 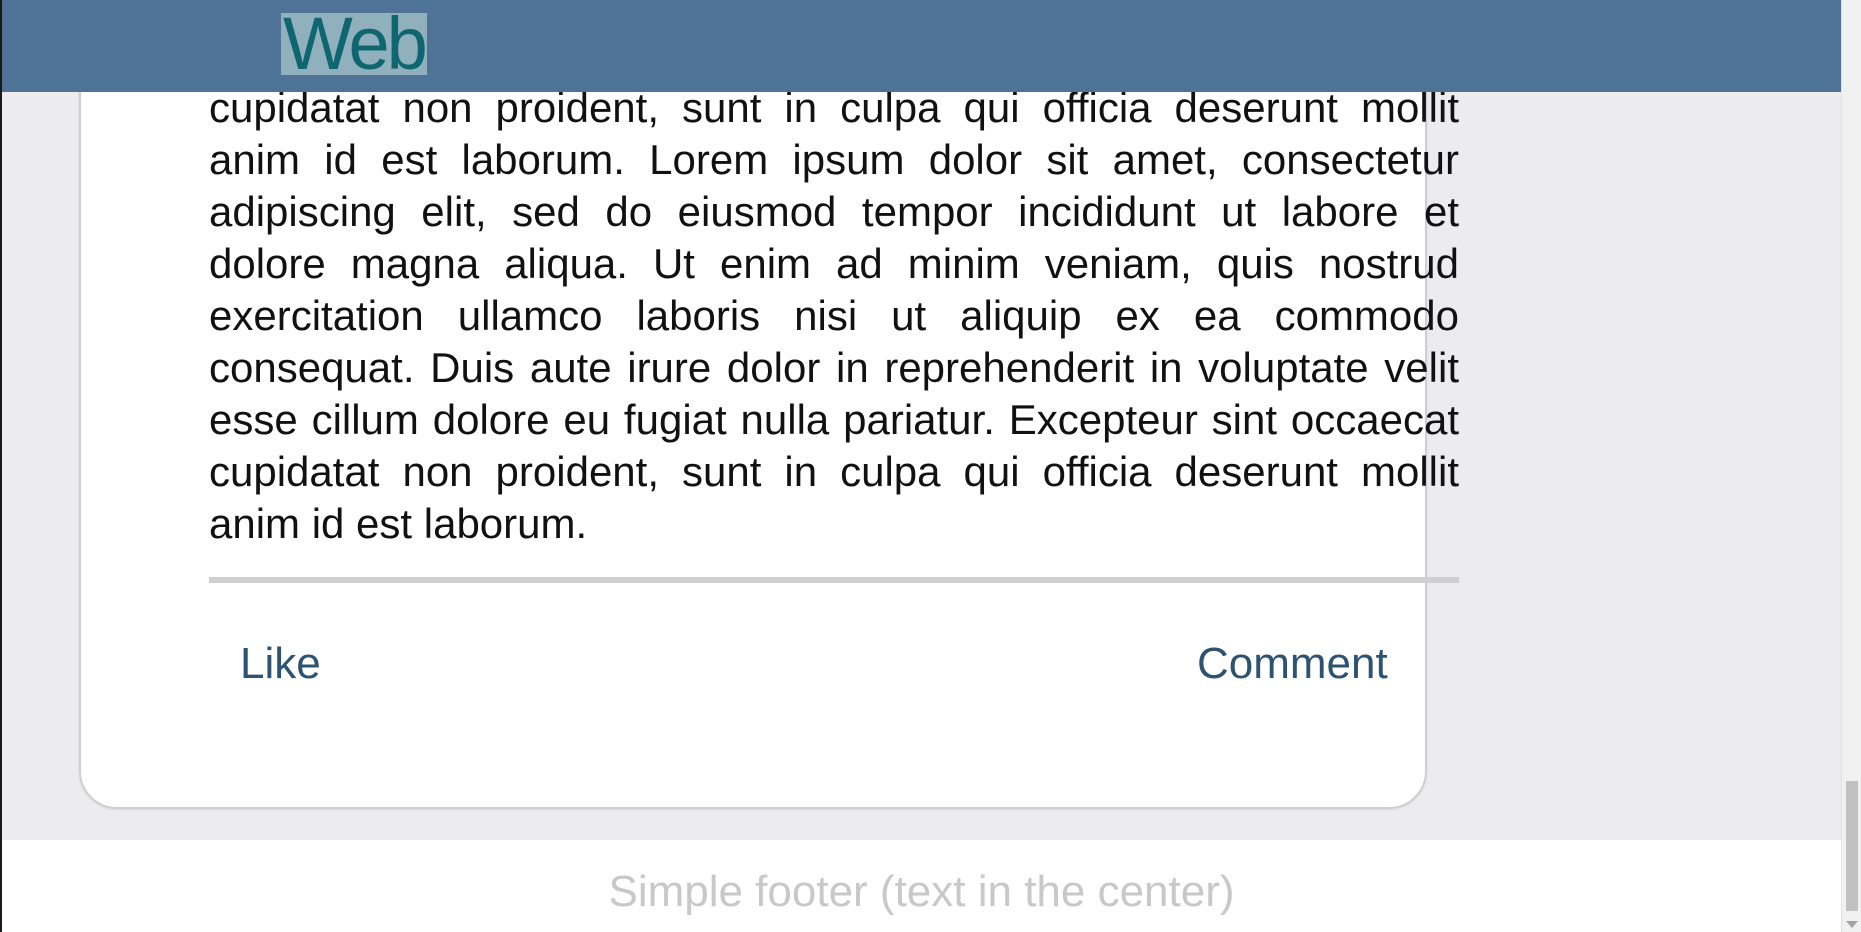 What do you see at coordinates (354, 44) in the screenshot?
I see `site-logo: Web` at bounding box center [354, 44].